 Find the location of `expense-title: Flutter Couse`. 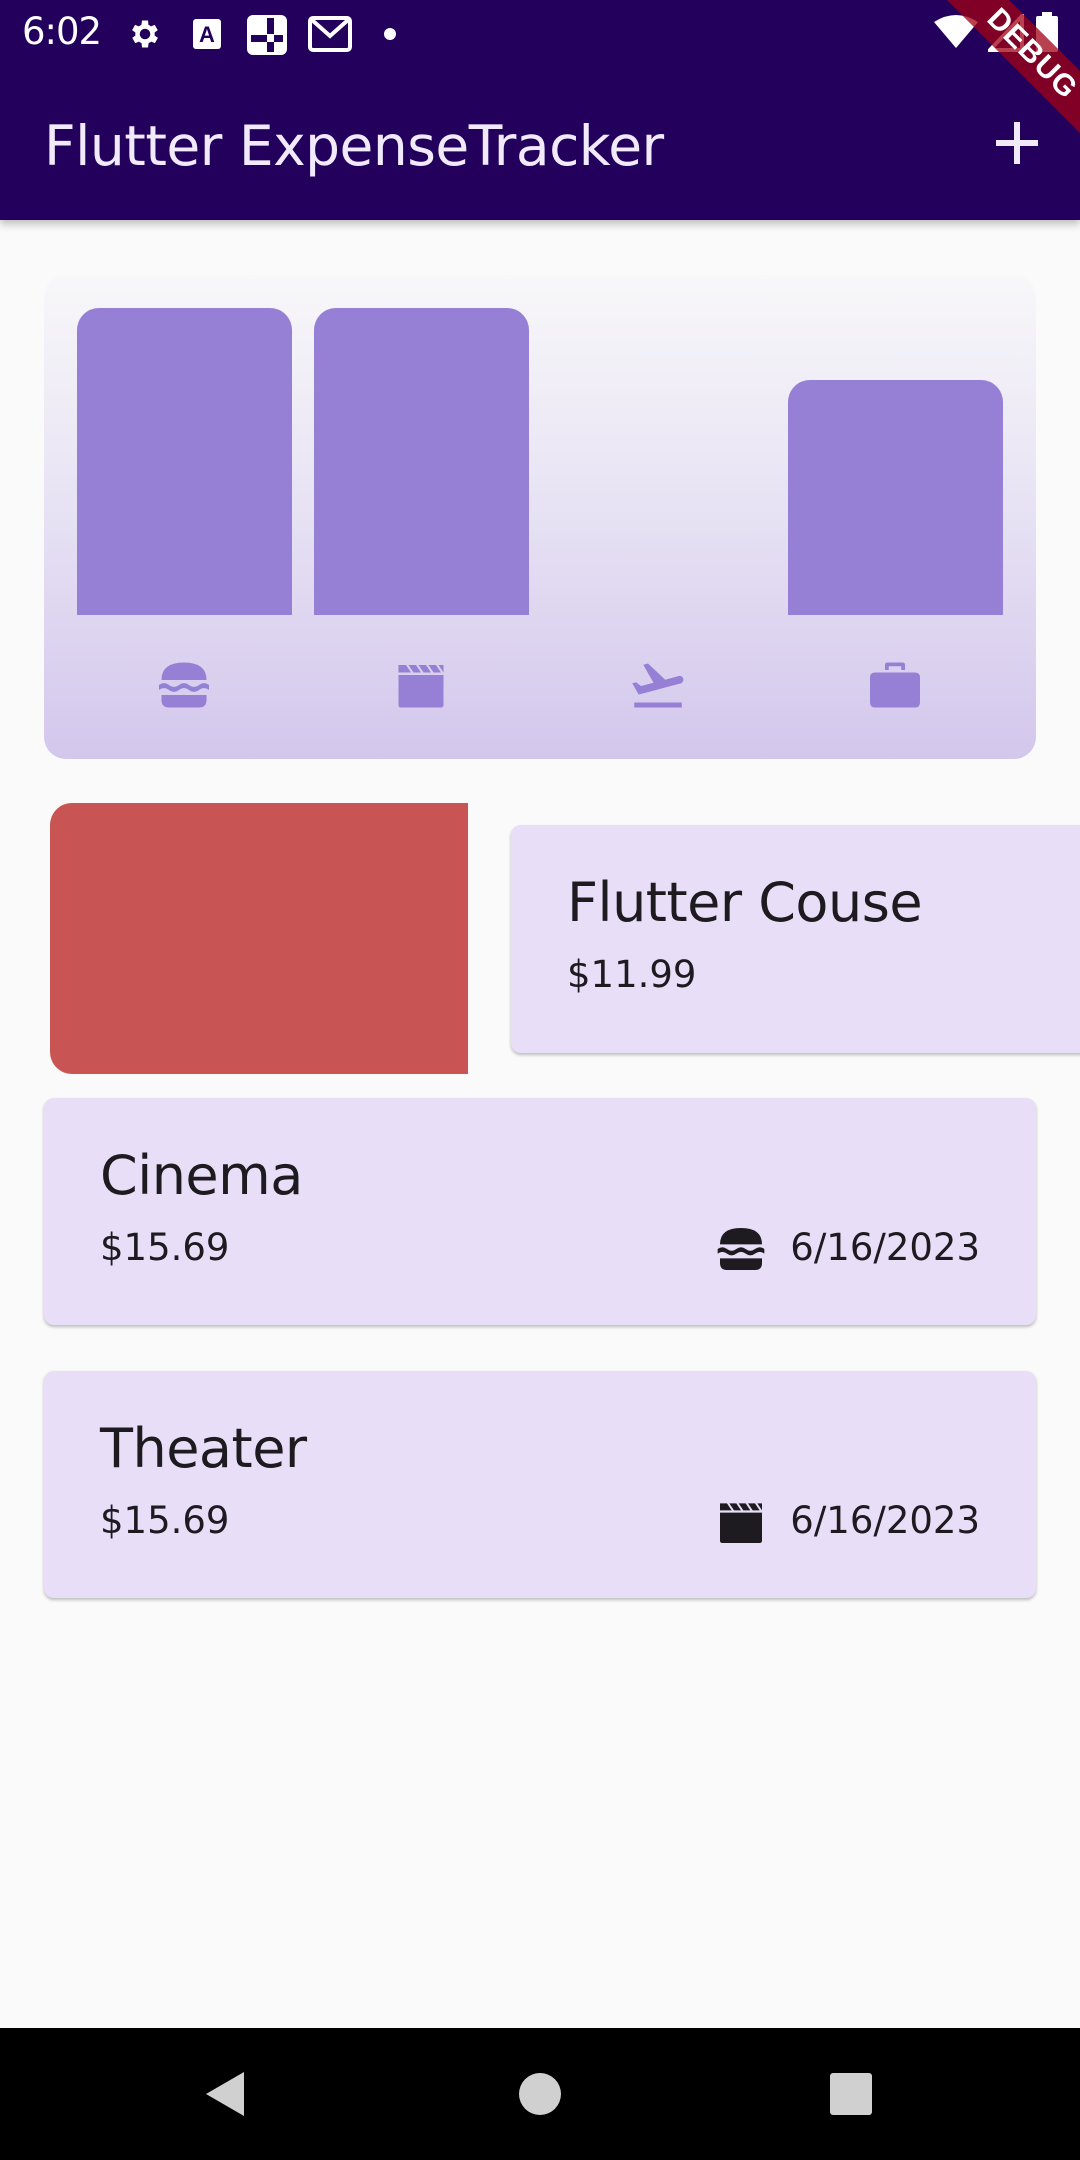

expense-title: Flutter Couse is located at coordinates (745, 902).